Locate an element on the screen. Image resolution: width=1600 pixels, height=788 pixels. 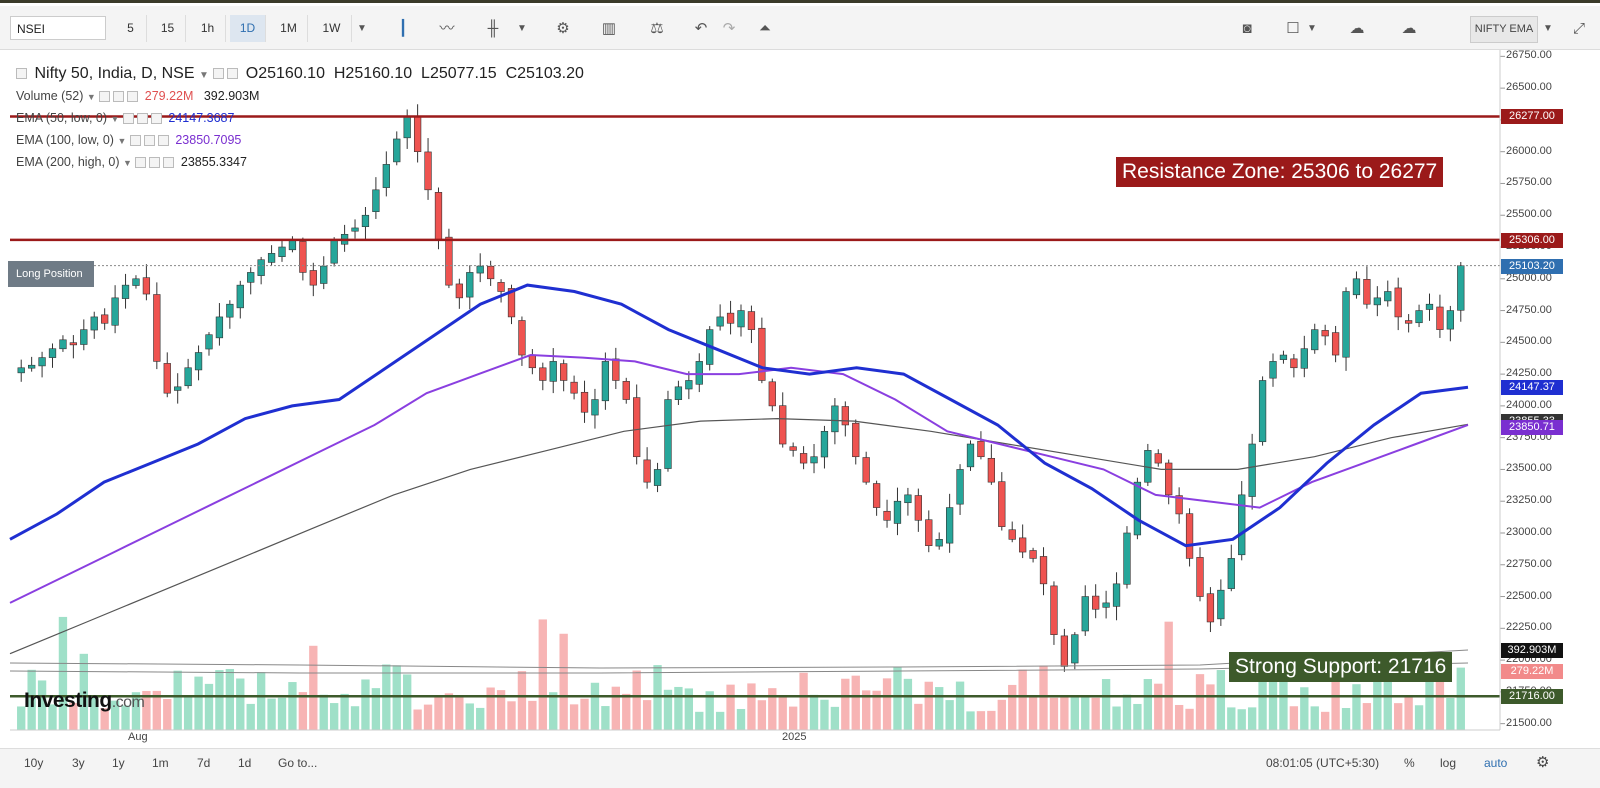
settings-gear-icon: ⚙ is located at coordinates (1542, 763).